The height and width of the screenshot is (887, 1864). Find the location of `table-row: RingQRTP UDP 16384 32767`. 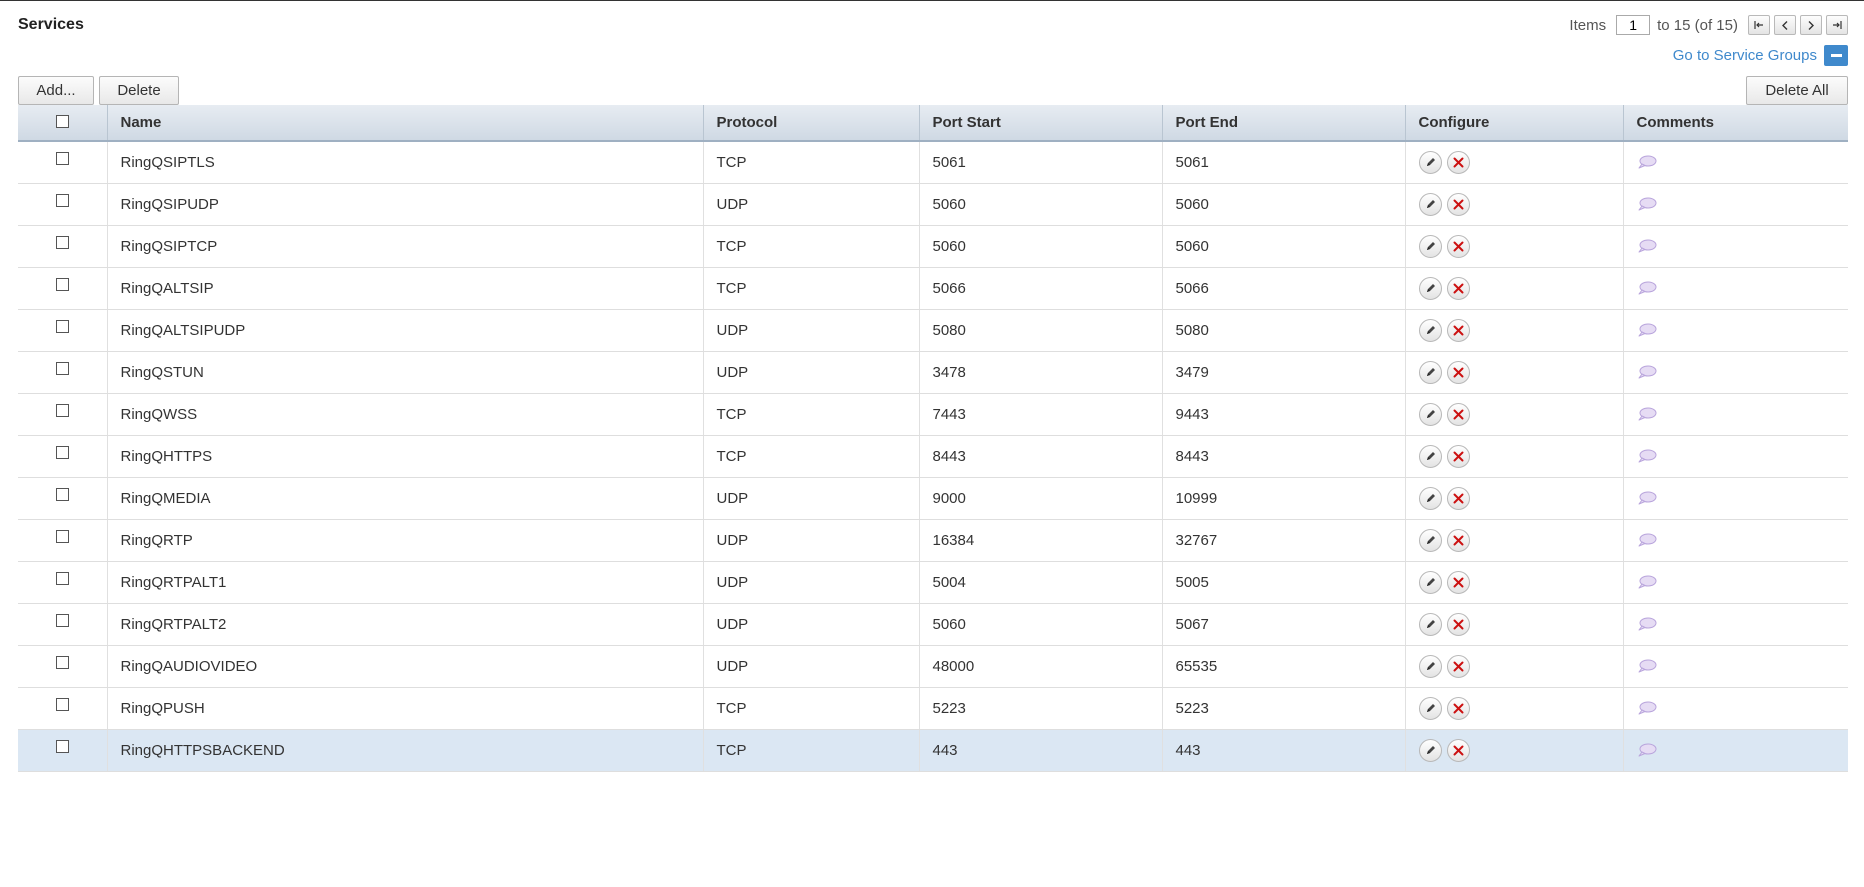

table-row: RingQRTP UDP 16384 32767 is located at coordinates (933, 540).